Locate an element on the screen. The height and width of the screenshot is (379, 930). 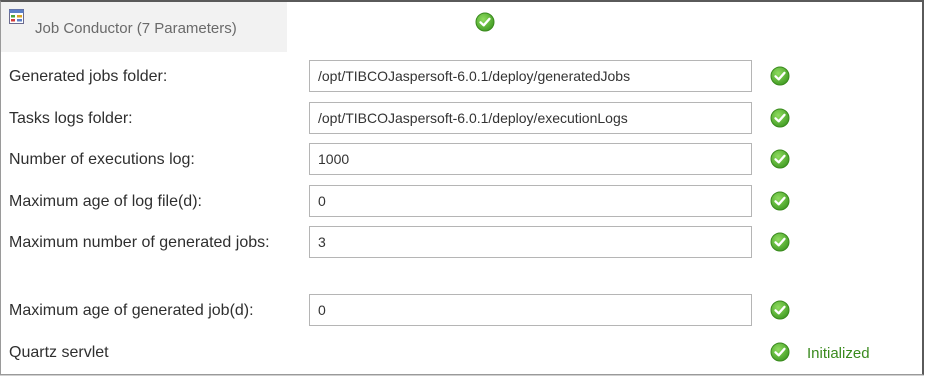
grid-table-icon is located at coordinates (16, 16).